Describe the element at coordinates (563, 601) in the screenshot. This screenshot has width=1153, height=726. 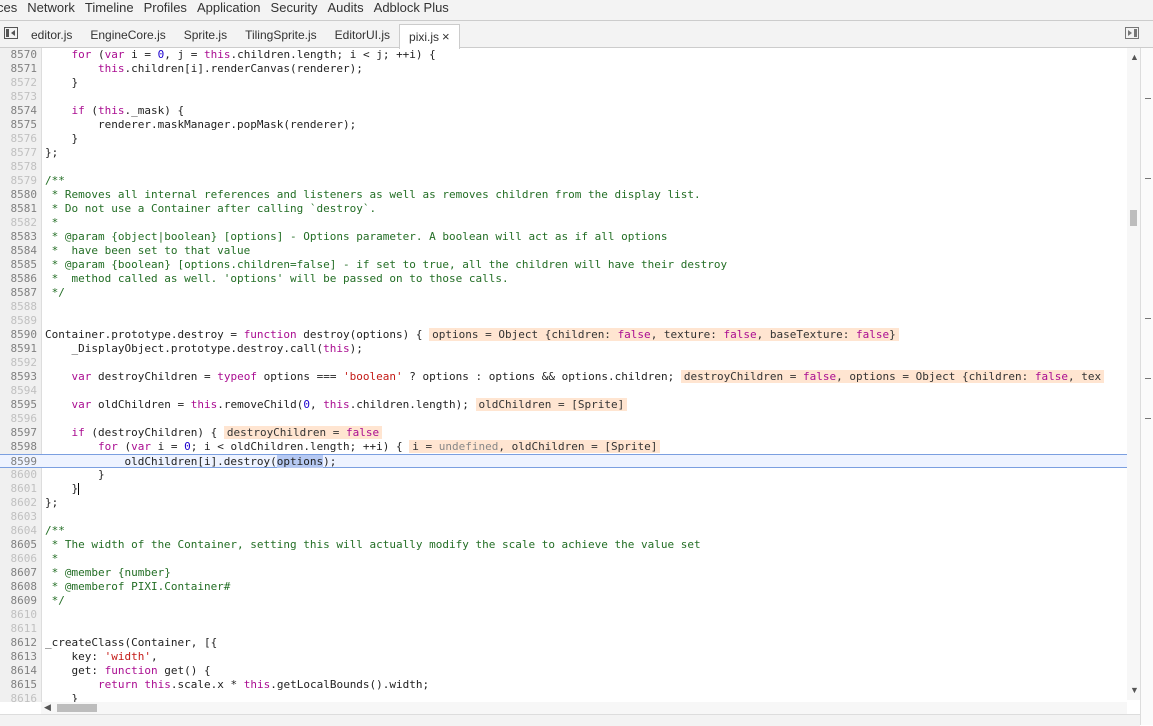
I see `code-line: 8609 */` at that location.